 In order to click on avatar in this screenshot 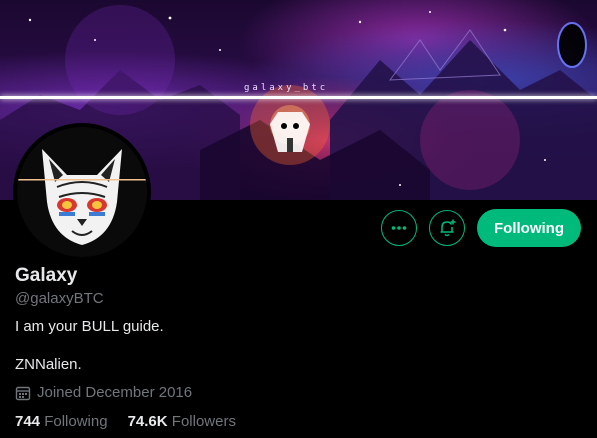, I will do `click(82, 192)`.